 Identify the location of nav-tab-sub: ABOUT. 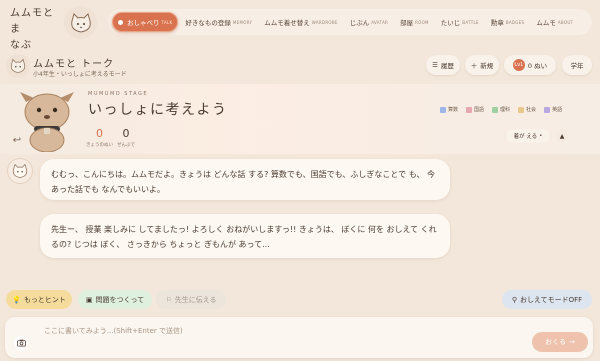
(565, 22).